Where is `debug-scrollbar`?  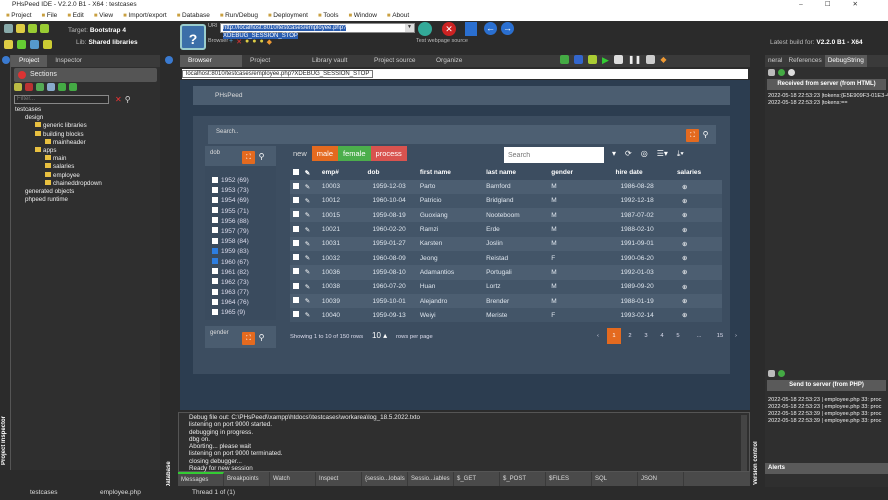
debug-scrollbar is located at coordinates (744, 443).